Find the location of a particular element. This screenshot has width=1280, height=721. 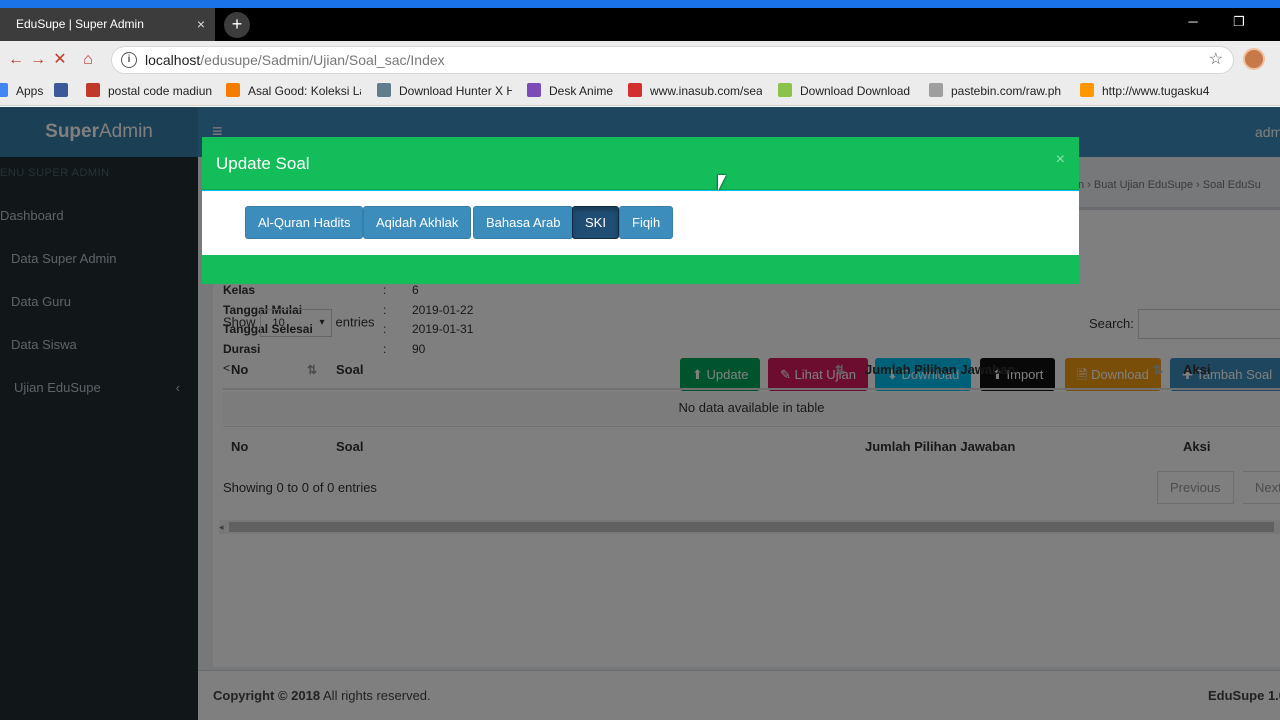

site-info-icon: i is located at coordinates (129, 60).